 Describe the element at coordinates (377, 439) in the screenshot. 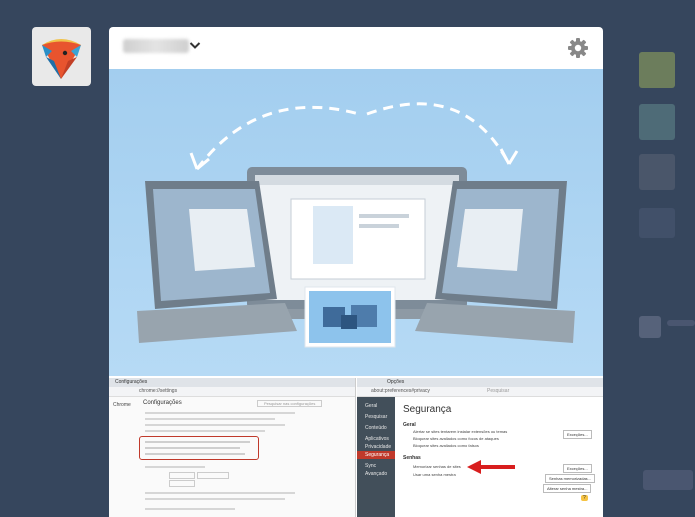

I see `sidebar-item-aplicativos: Aplicativos` at that location.